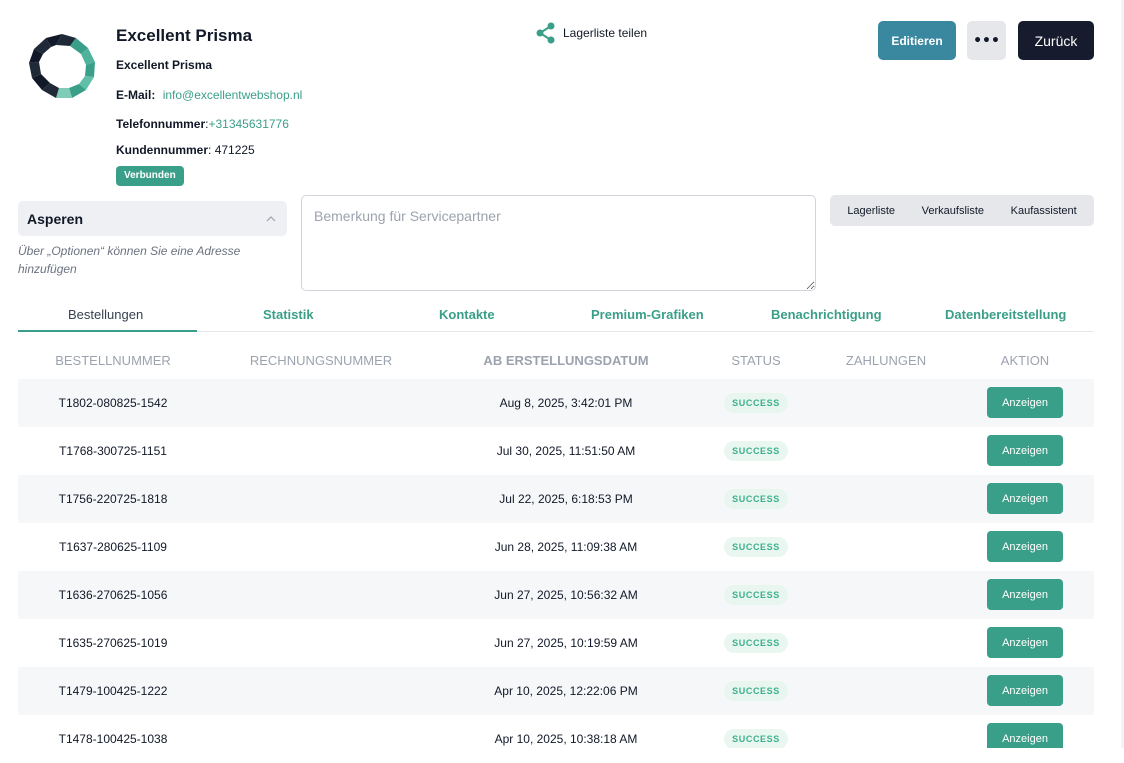 The image size is (1124, 763). What do you see at coordinates (234, 150) in the screenshot?
I see `customer-number: 471225` at bounding box center [234, 150].